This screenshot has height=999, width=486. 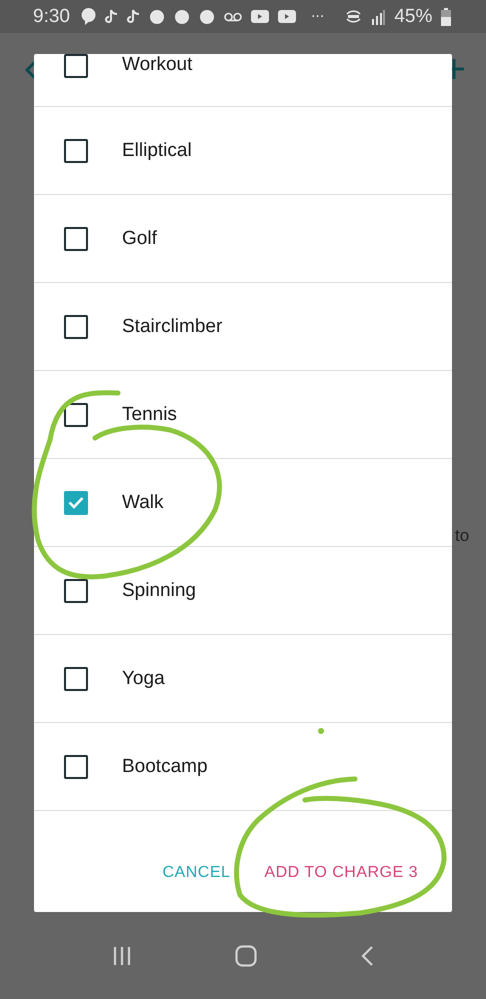 What do you see at coordinates (172, 327) in the screenshot?
I see `option-label: Stairclimber` at bounding box center [172, 327].